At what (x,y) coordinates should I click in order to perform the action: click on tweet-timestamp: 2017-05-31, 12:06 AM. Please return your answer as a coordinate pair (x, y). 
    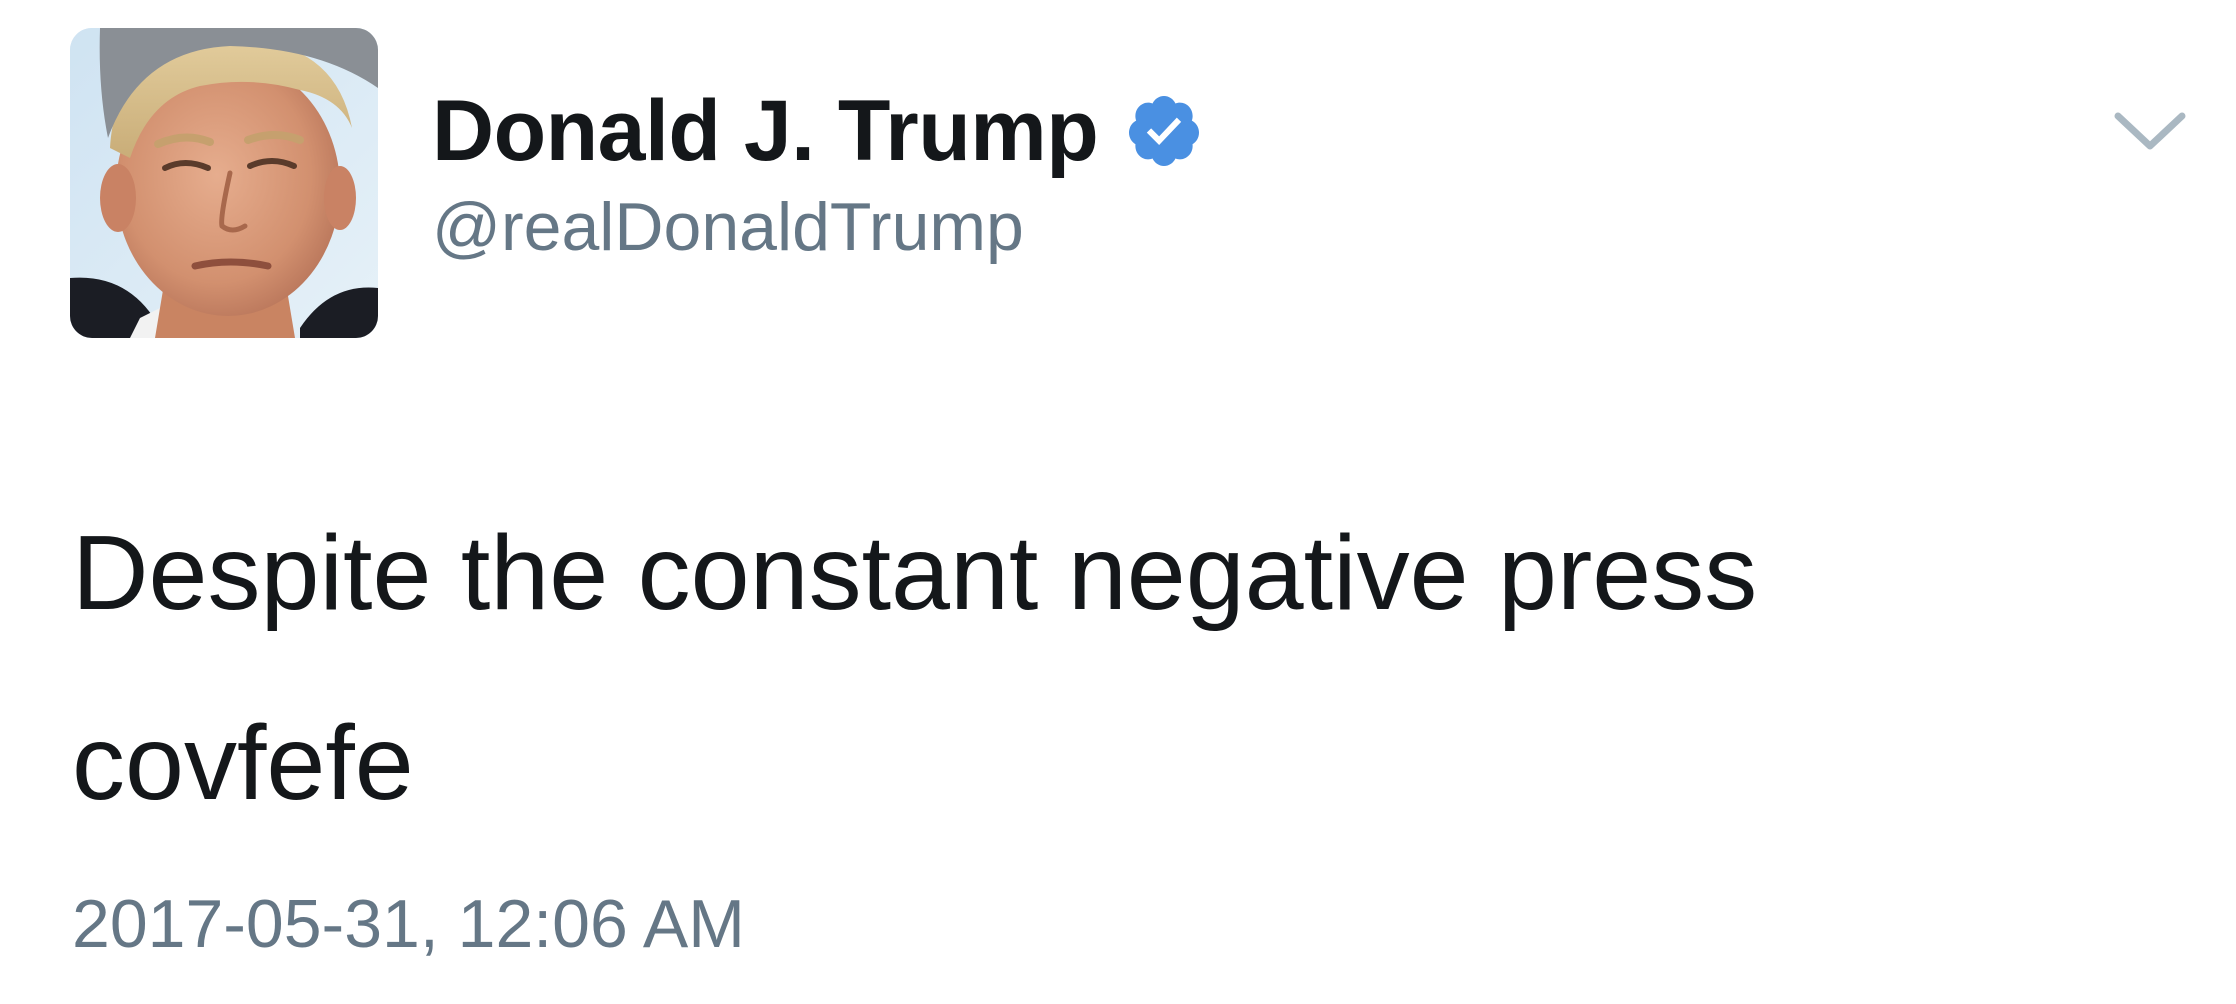
    Looking at the image, I should click on (408, 924).